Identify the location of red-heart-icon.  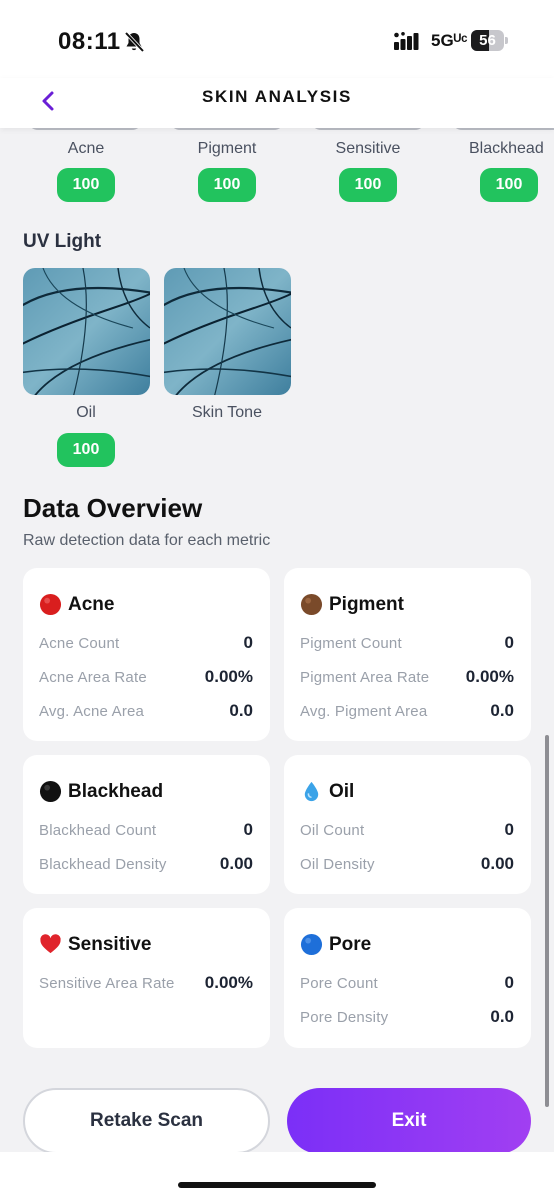
(50, 944).